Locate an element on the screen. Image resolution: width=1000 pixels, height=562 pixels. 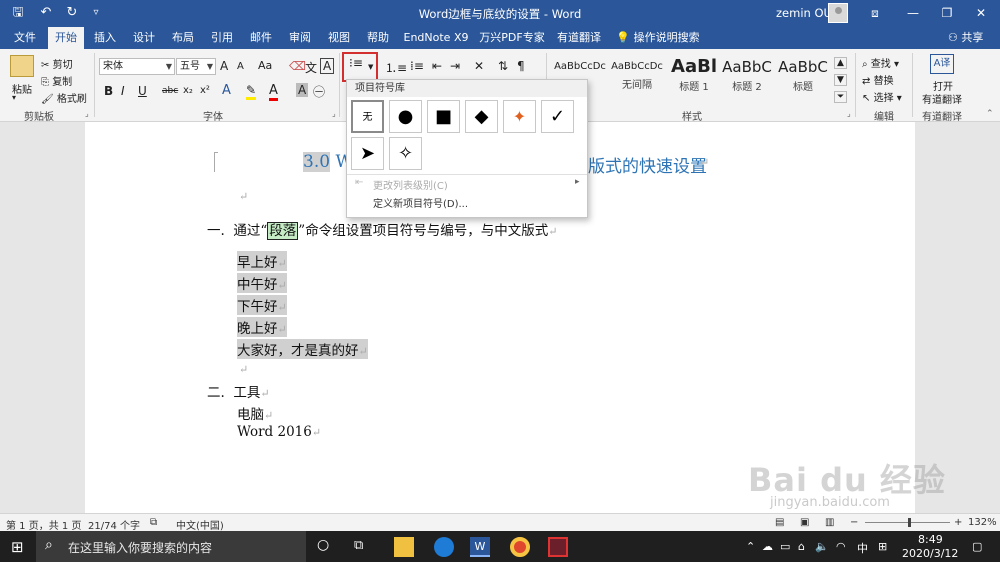
chinese-layout-icon: ✕ is located at coordinates (479, 66).